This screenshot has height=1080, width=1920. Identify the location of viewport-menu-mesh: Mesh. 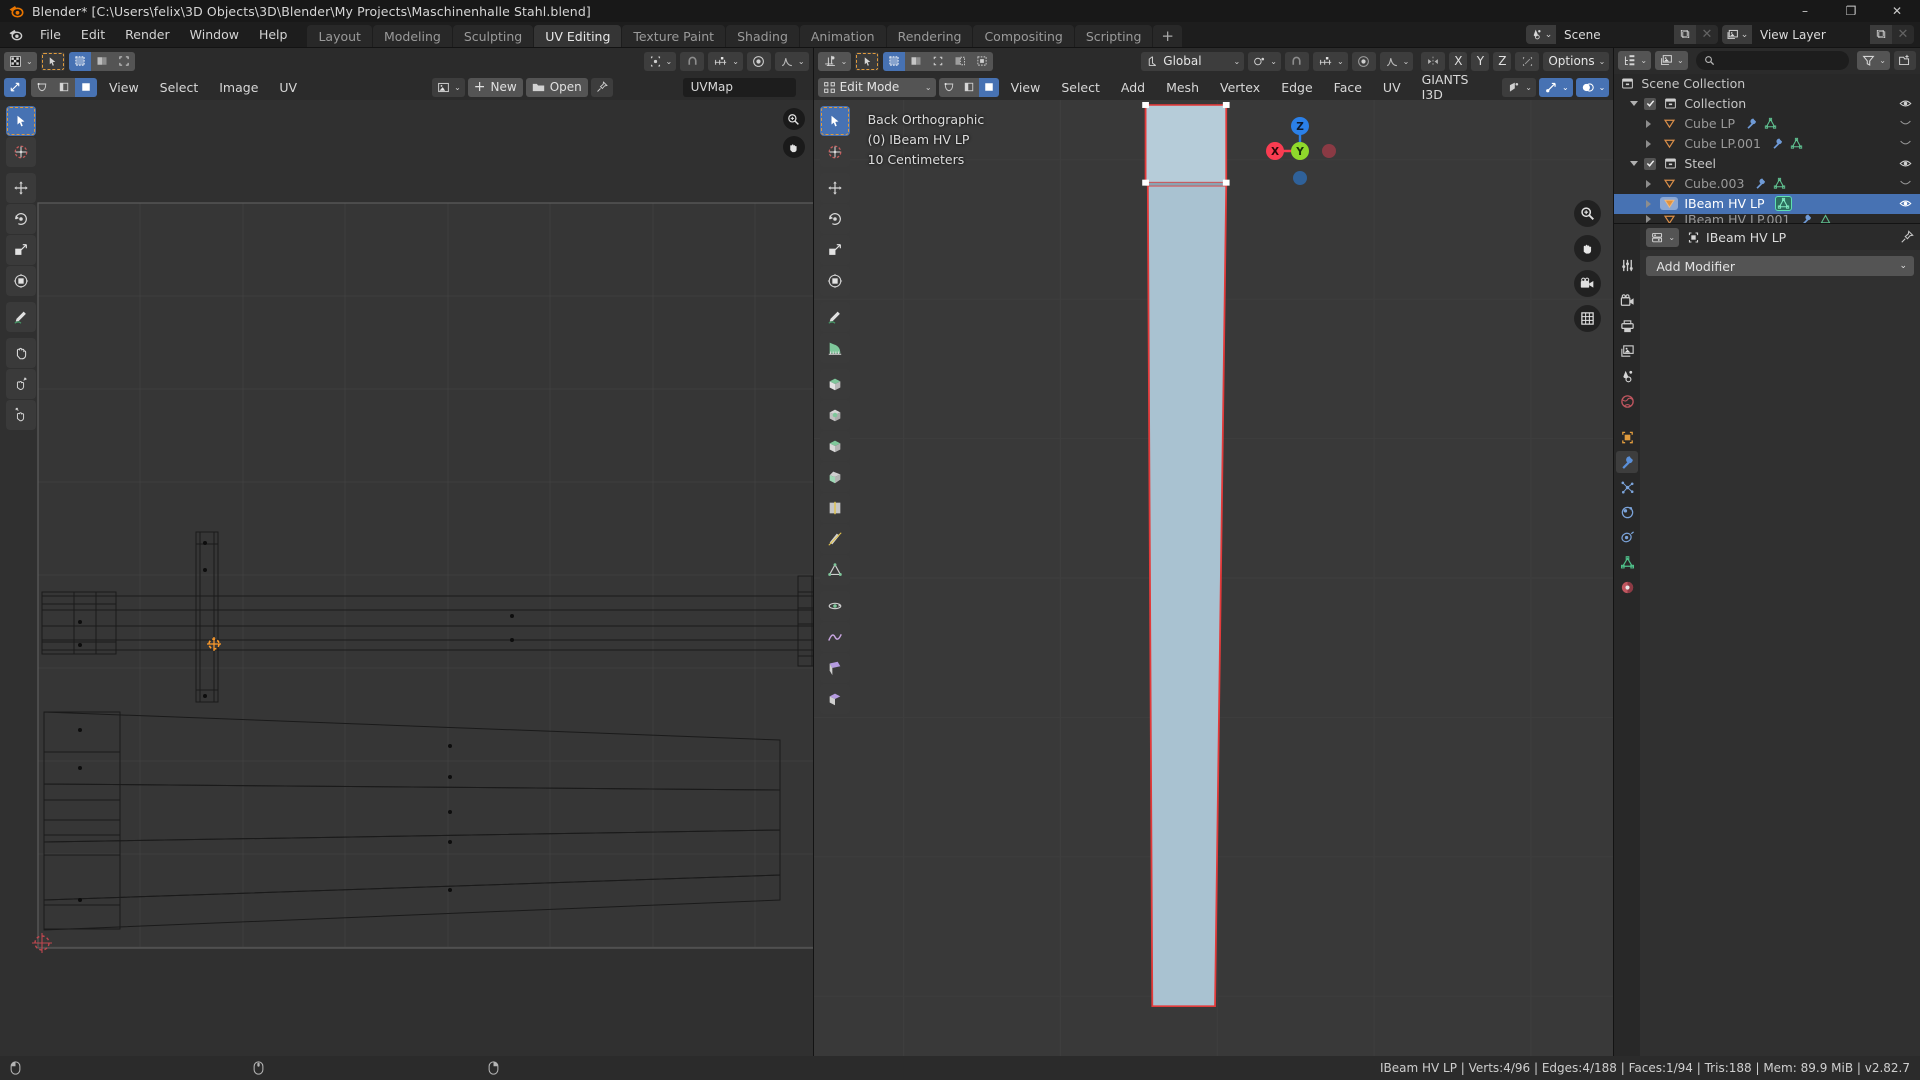
(1182, 87).